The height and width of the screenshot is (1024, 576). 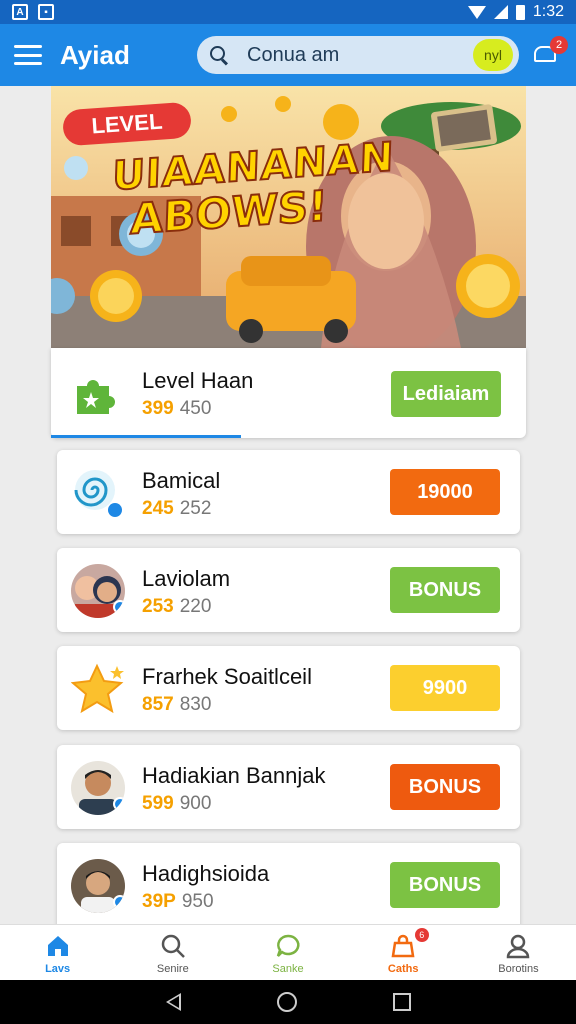 What do you see at coordinates (288, 393) in the screenshot?
I see `list-item: Level Haan 399 450 Lediaiam` at bounding box center [288, 393].